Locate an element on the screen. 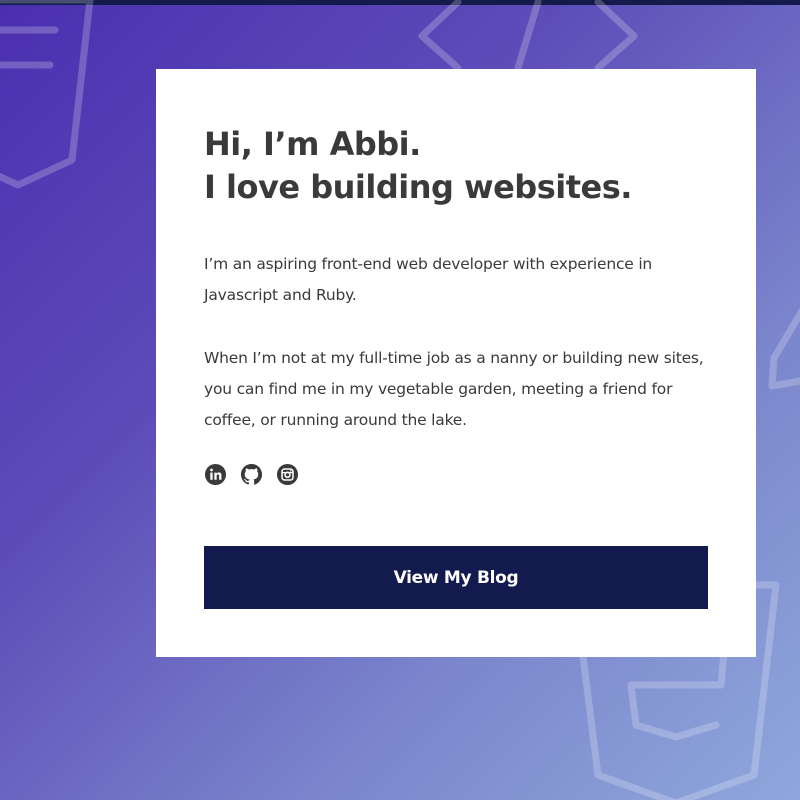  github-link is located at coordinates (251, 474).